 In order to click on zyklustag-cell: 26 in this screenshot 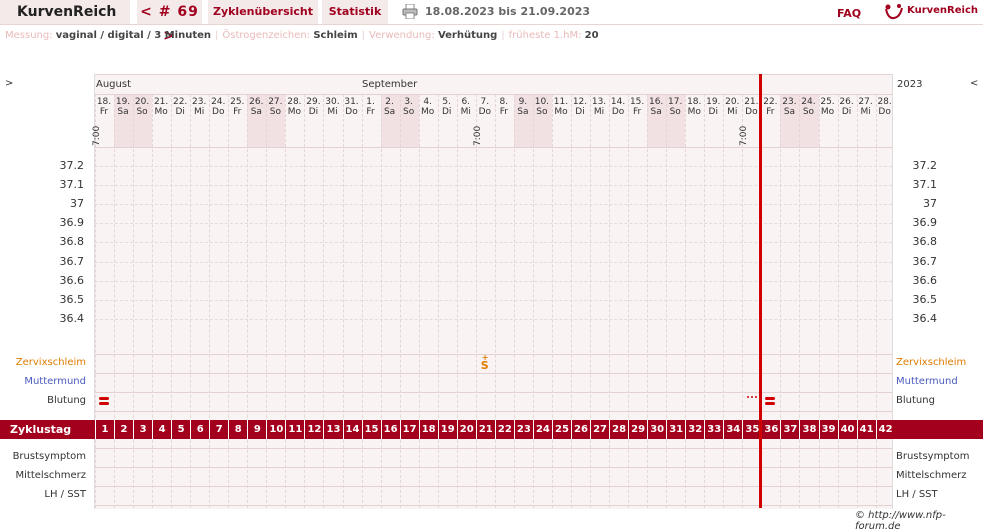, I will do `click(580, 429)`.